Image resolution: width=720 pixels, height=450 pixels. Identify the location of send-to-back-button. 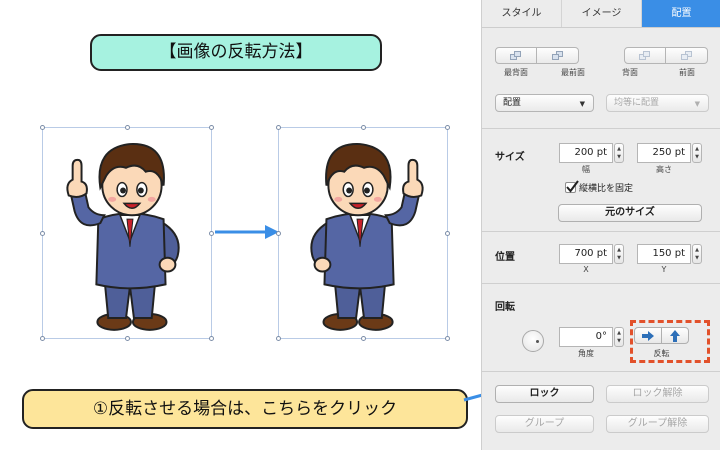
(516, 55).